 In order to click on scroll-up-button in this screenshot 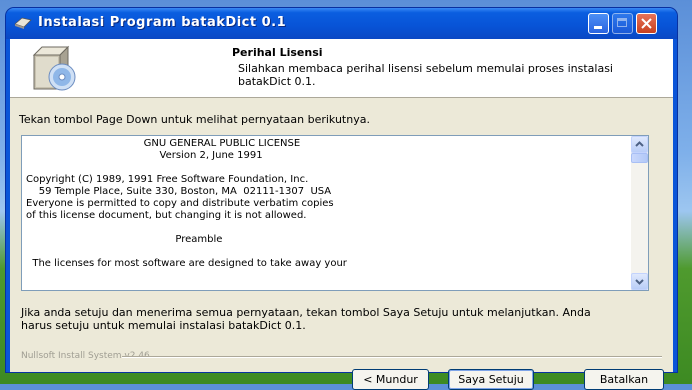, I will do `click(639, 144)`.